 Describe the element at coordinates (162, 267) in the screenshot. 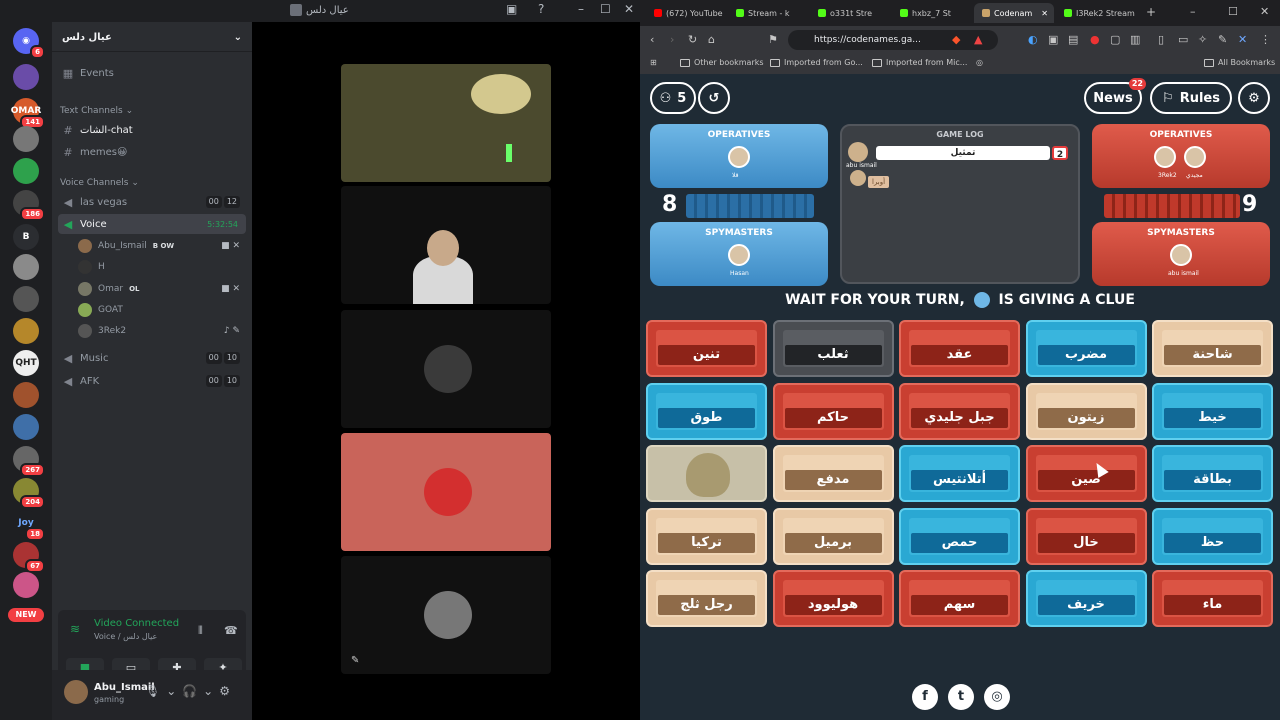

I see `voice-user: H` at that location.